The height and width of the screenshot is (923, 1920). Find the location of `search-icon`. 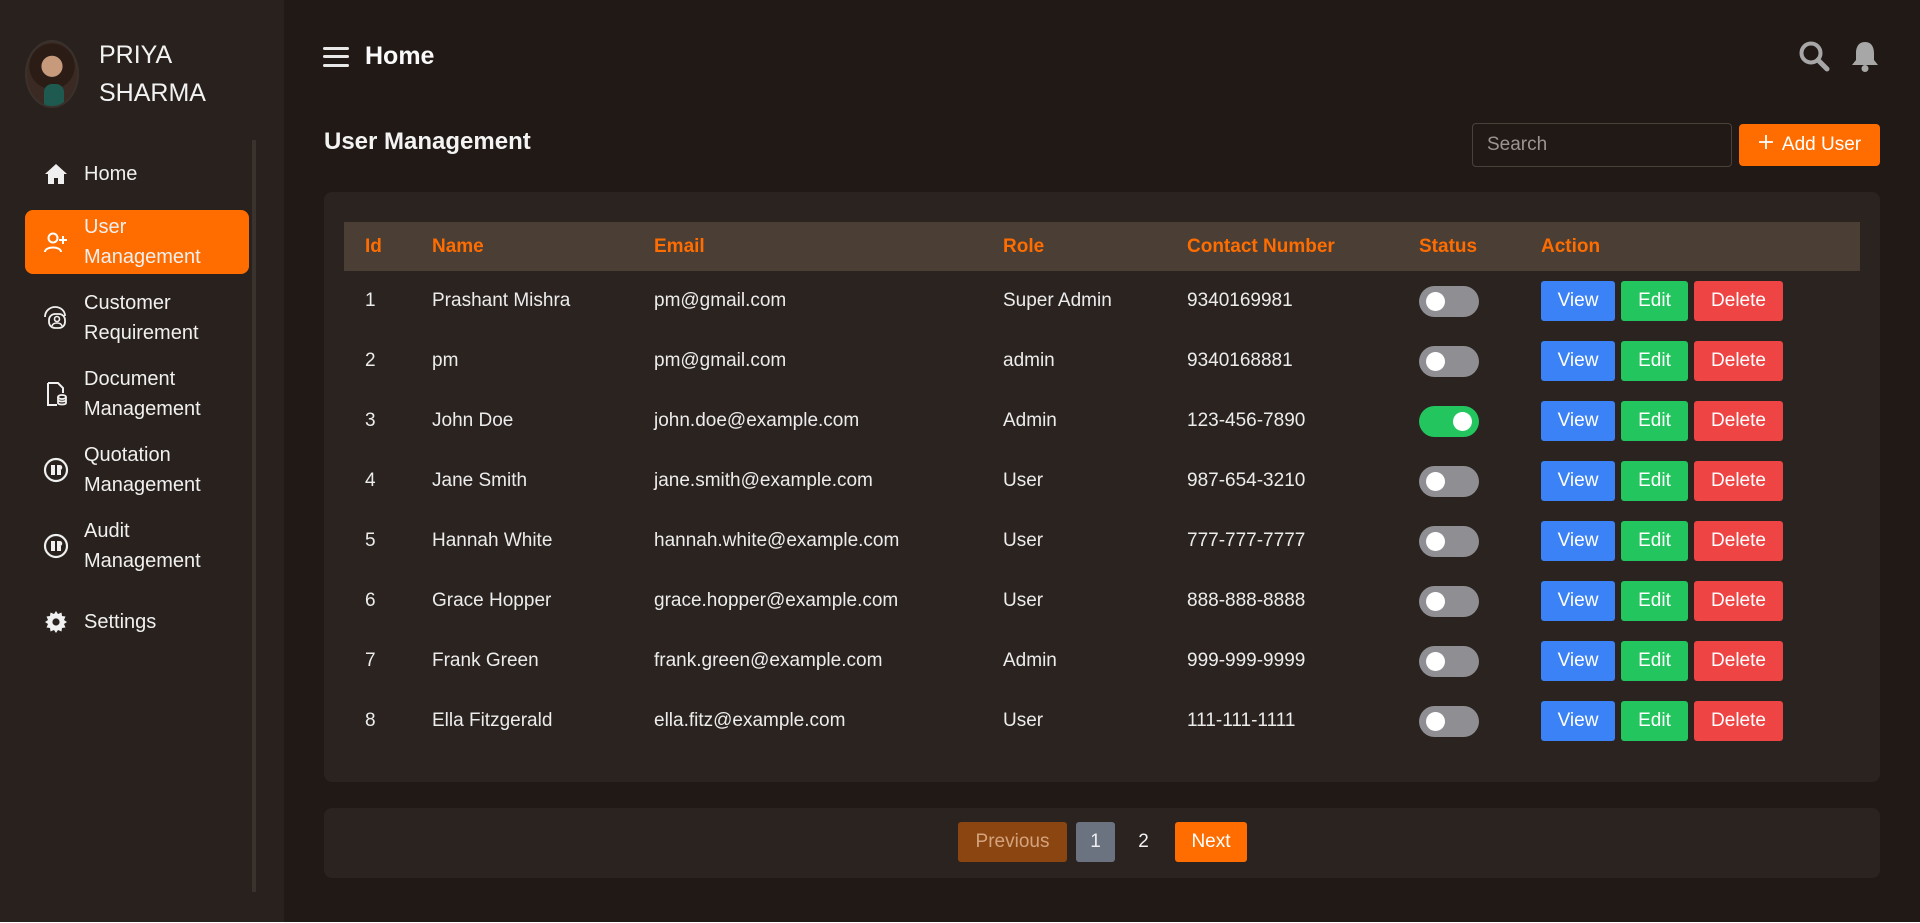

search-icon is located at coordinates (1814, 58).